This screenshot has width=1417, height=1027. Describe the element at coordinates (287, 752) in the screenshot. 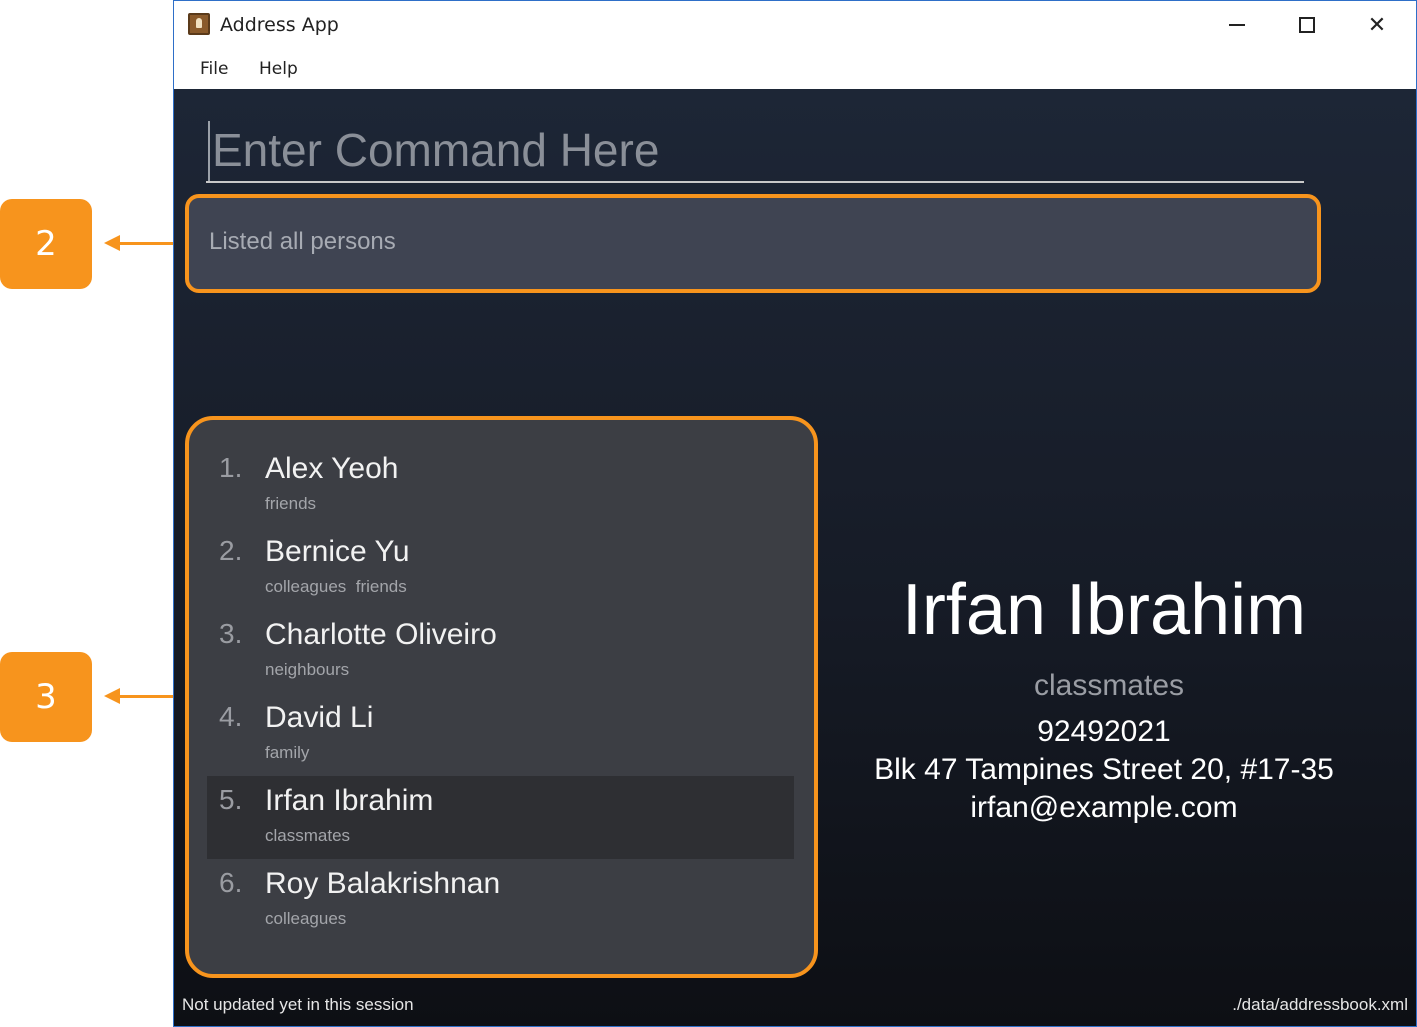

I see `person-tags: family` at that location.